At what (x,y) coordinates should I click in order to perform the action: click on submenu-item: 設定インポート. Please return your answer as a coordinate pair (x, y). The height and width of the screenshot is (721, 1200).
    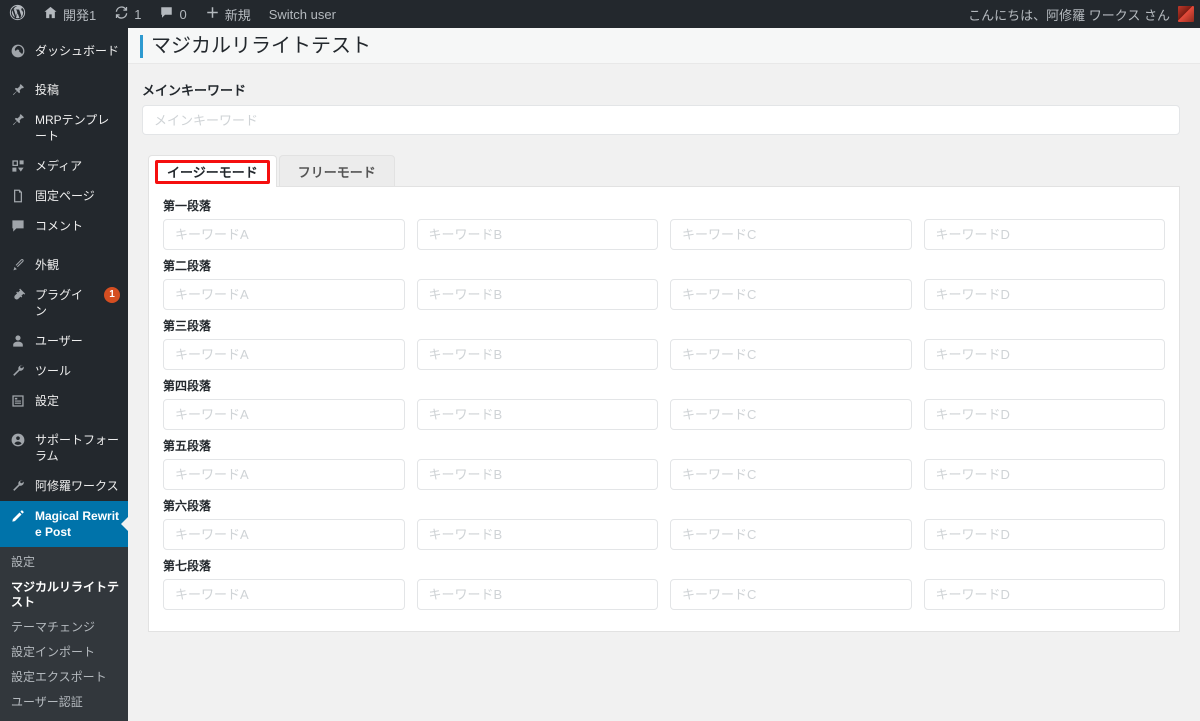
    Looking at the image, I should click on (64, 652).